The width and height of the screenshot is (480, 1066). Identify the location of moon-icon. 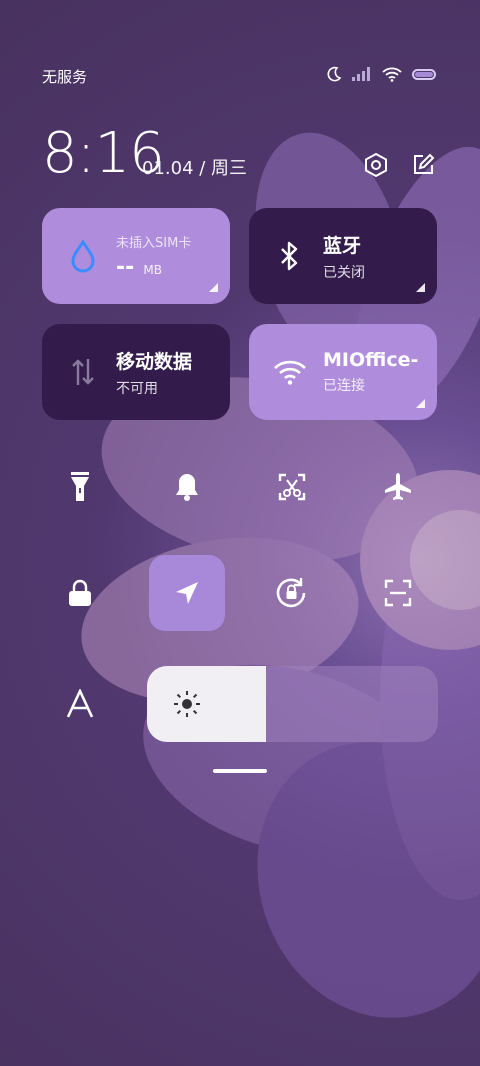
(334, 74).